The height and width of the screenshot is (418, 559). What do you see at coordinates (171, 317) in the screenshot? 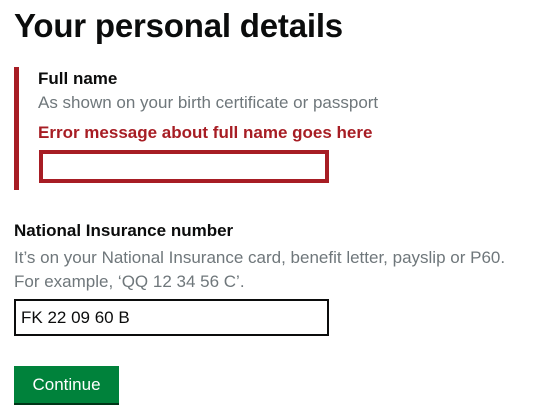
I see `ni-number-input` at bounding box center [171, 317].